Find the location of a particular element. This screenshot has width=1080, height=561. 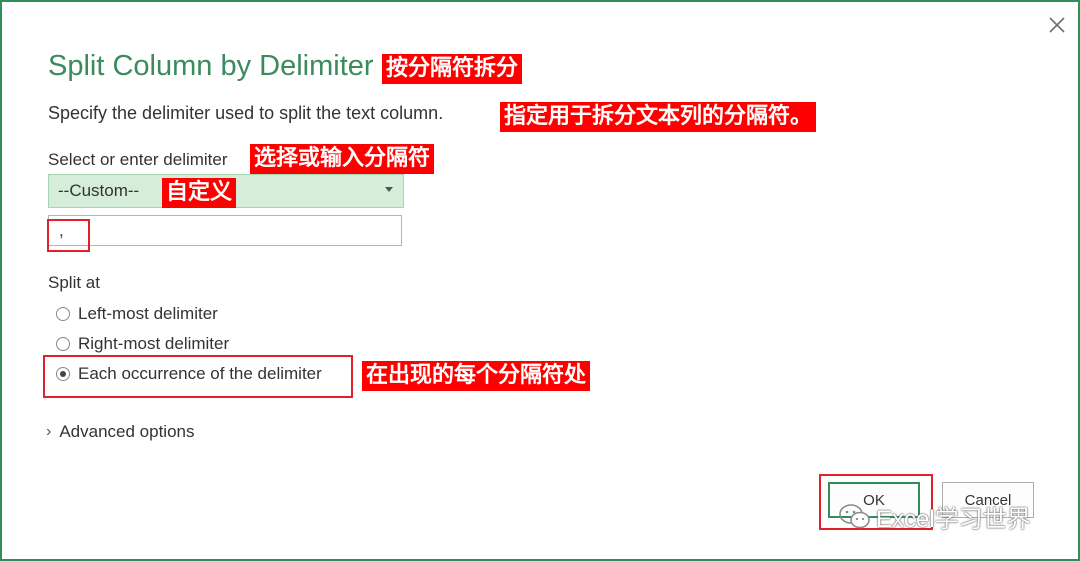

wechat-icon is located at coordinates (854, 515).